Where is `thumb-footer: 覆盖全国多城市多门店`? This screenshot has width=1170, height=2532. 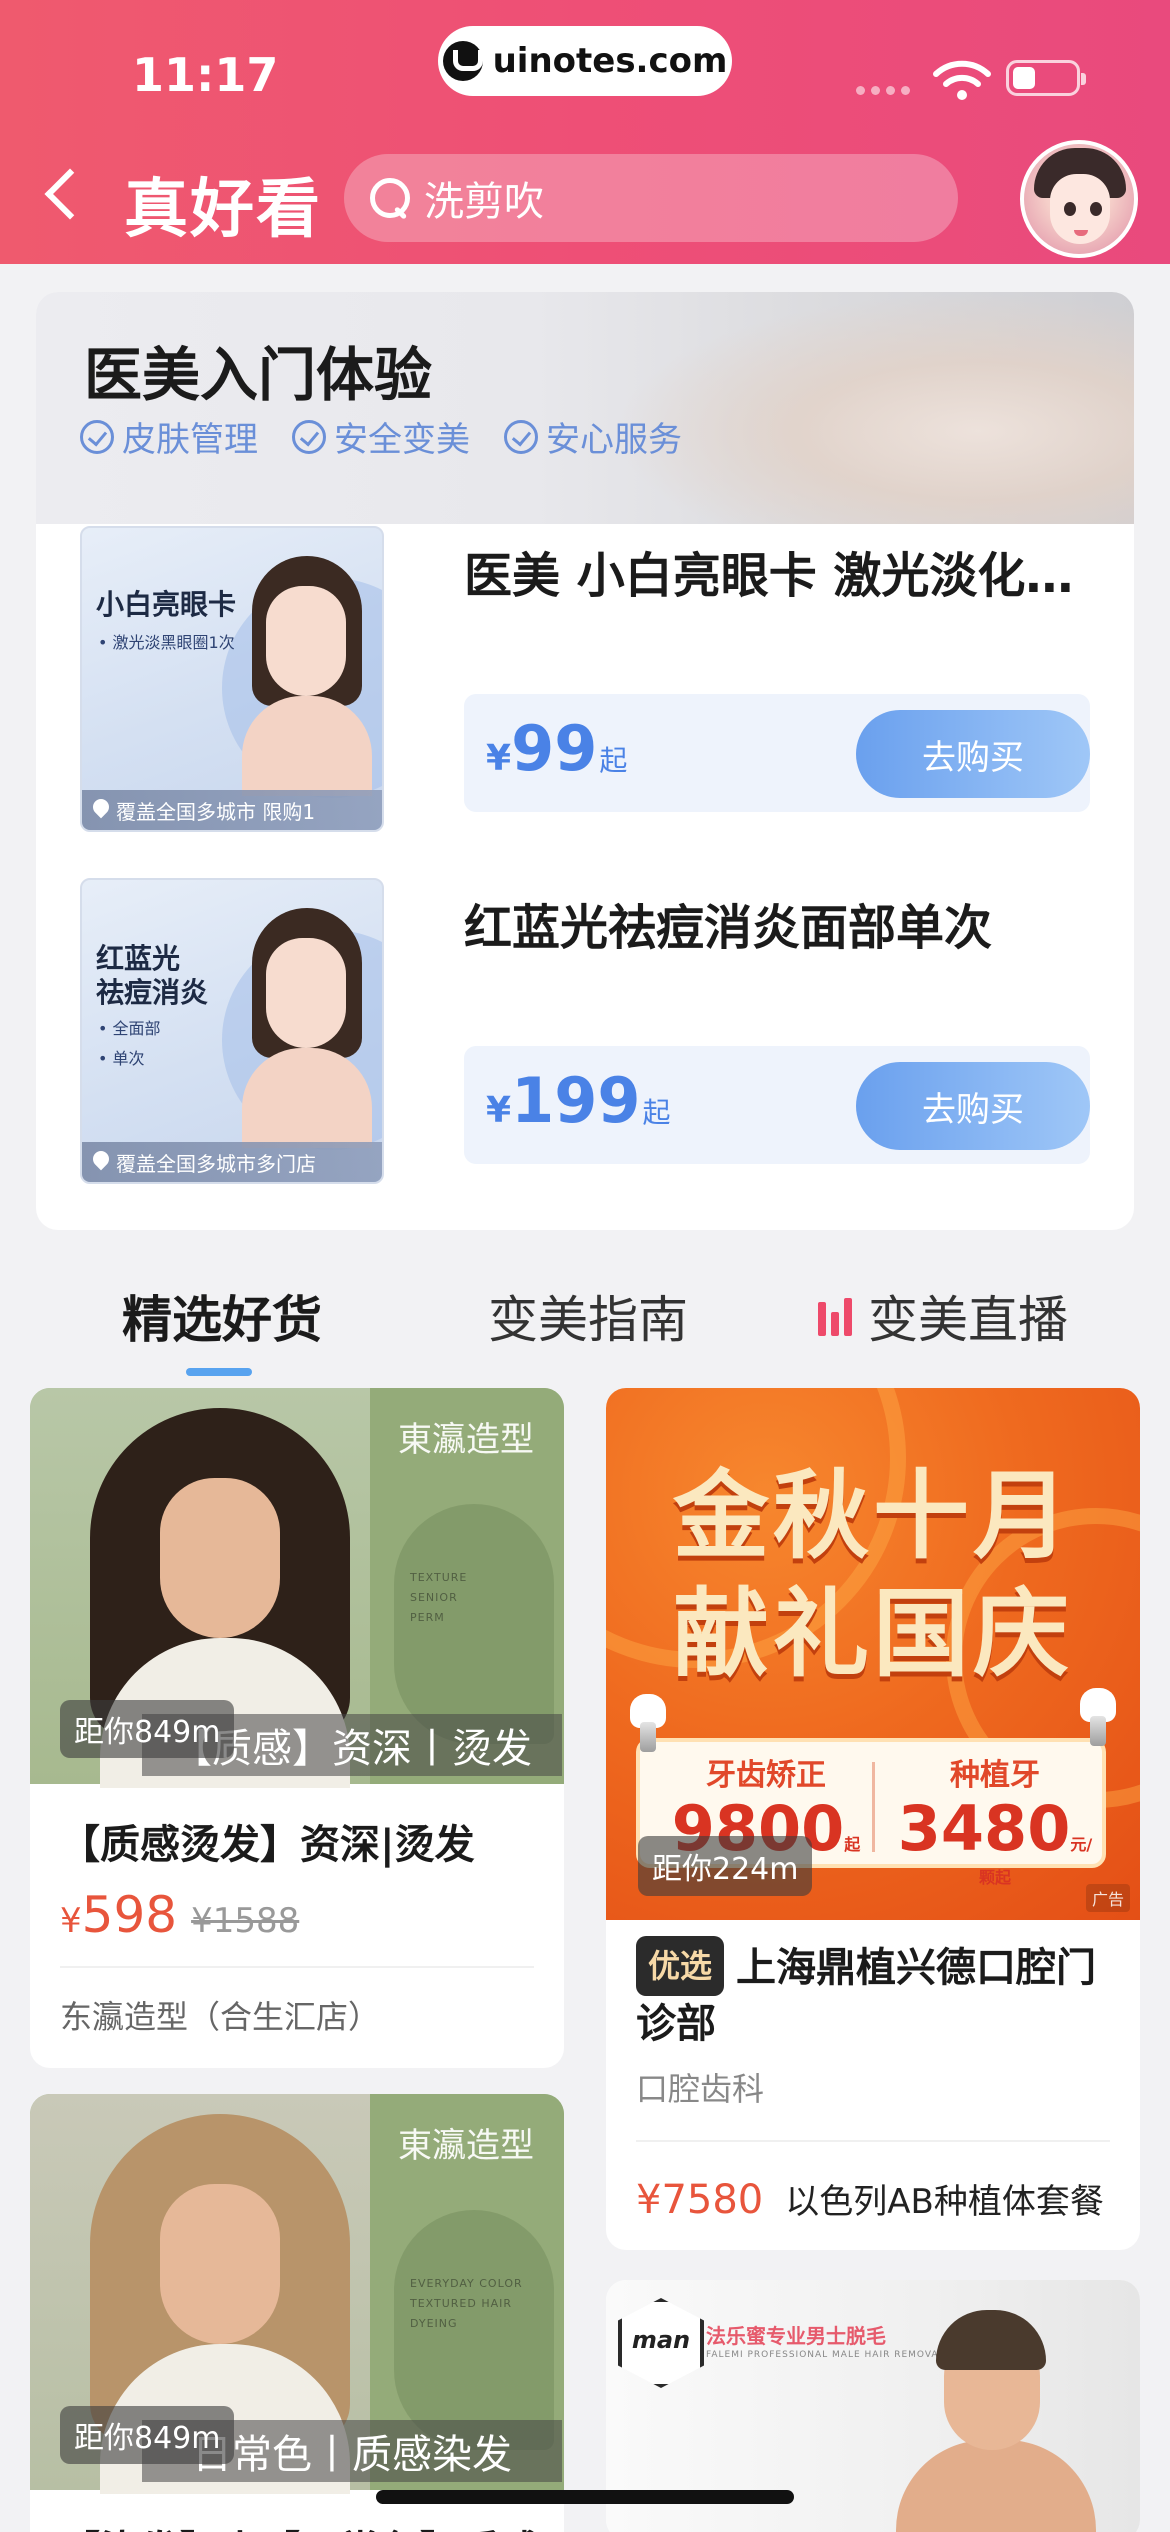 thumb-footer: 覆盖全国多城市多门店 is located at coordinates (232, 1162).